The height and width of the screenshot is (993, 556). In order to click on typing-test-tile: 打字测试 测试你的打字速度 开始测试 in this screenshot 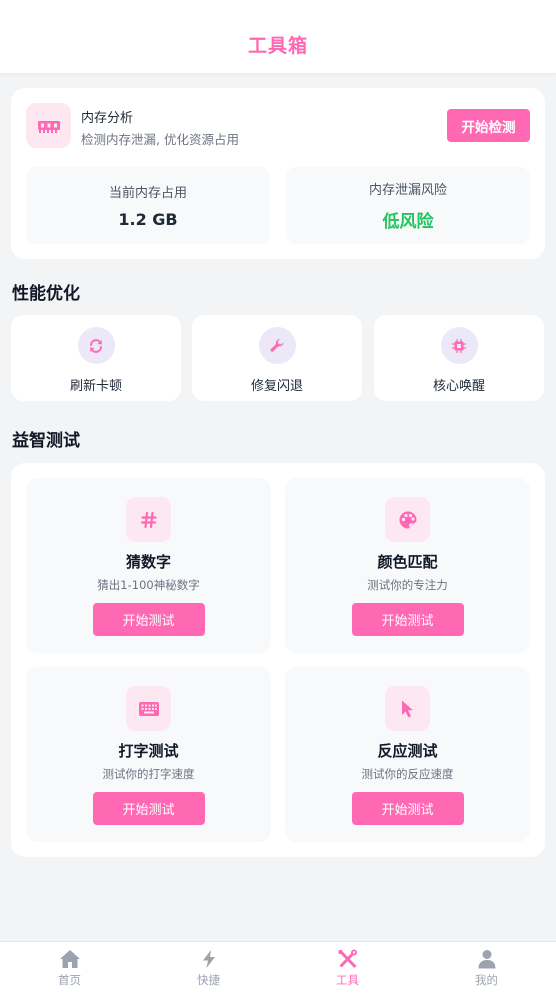, I will do `click(148, 754)`.